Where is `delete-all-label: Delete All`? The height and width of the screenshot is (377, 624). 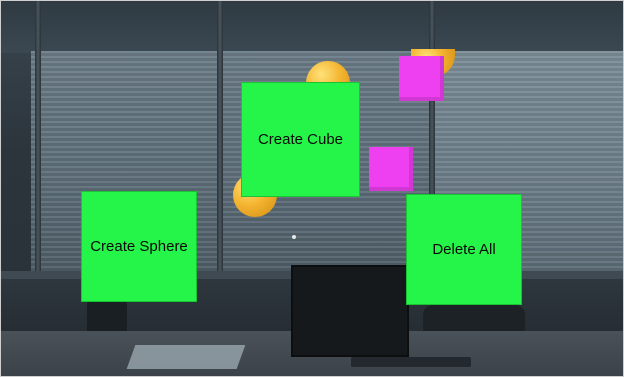 delete-all-label: Delete All is located at coordinates (464, 249).